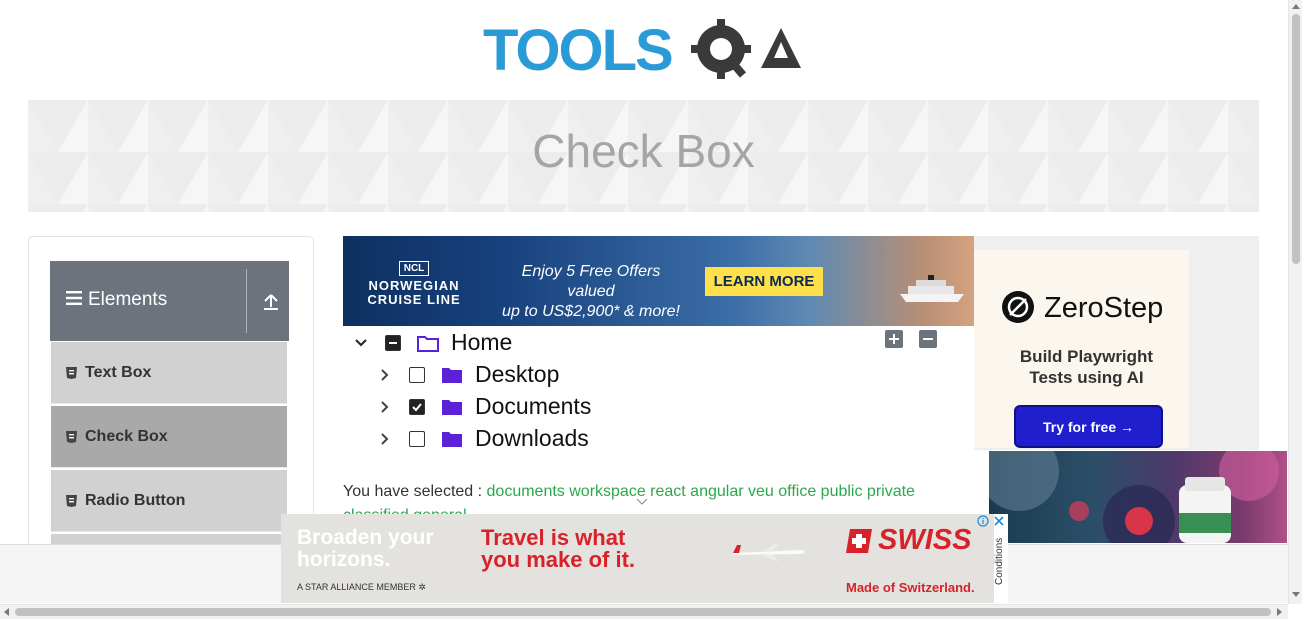  I want to click on ncl-name-line1: NORWEGIAN, so click(414, 285).